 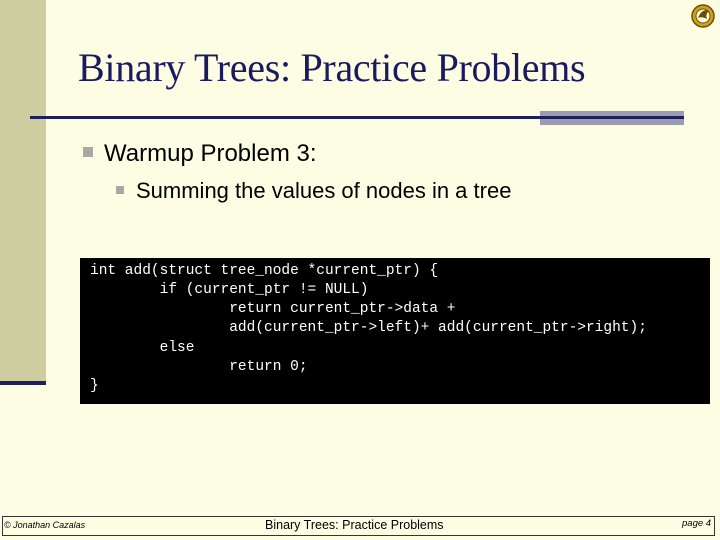 I want to click on title-divider-accent-line, so click(x=612, y=117).